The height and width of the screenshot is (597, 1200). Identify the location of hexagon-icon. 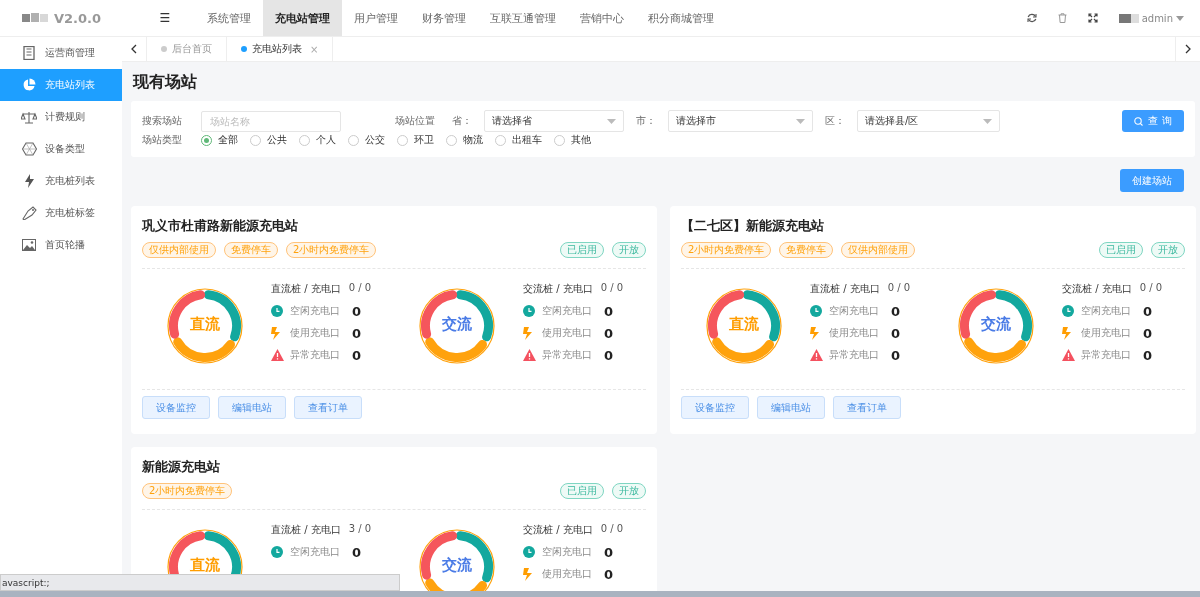
(29, 149).